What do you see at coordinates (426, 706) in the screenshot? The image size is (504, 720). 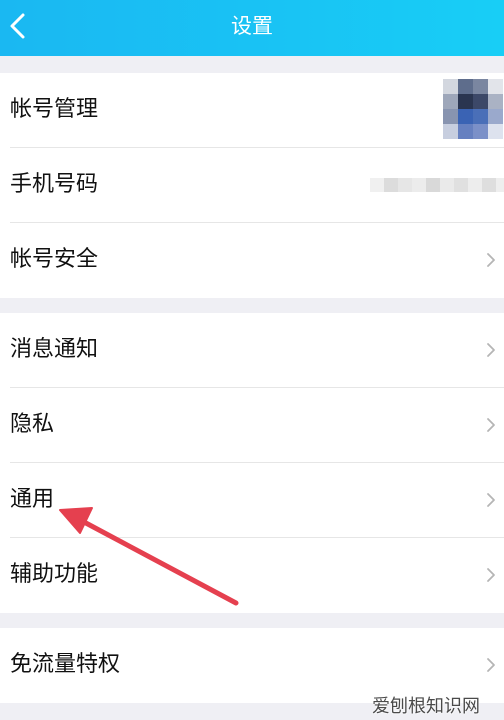 I see `watermark-text: 爱刨根知识网` at bounding box center [426, 706].